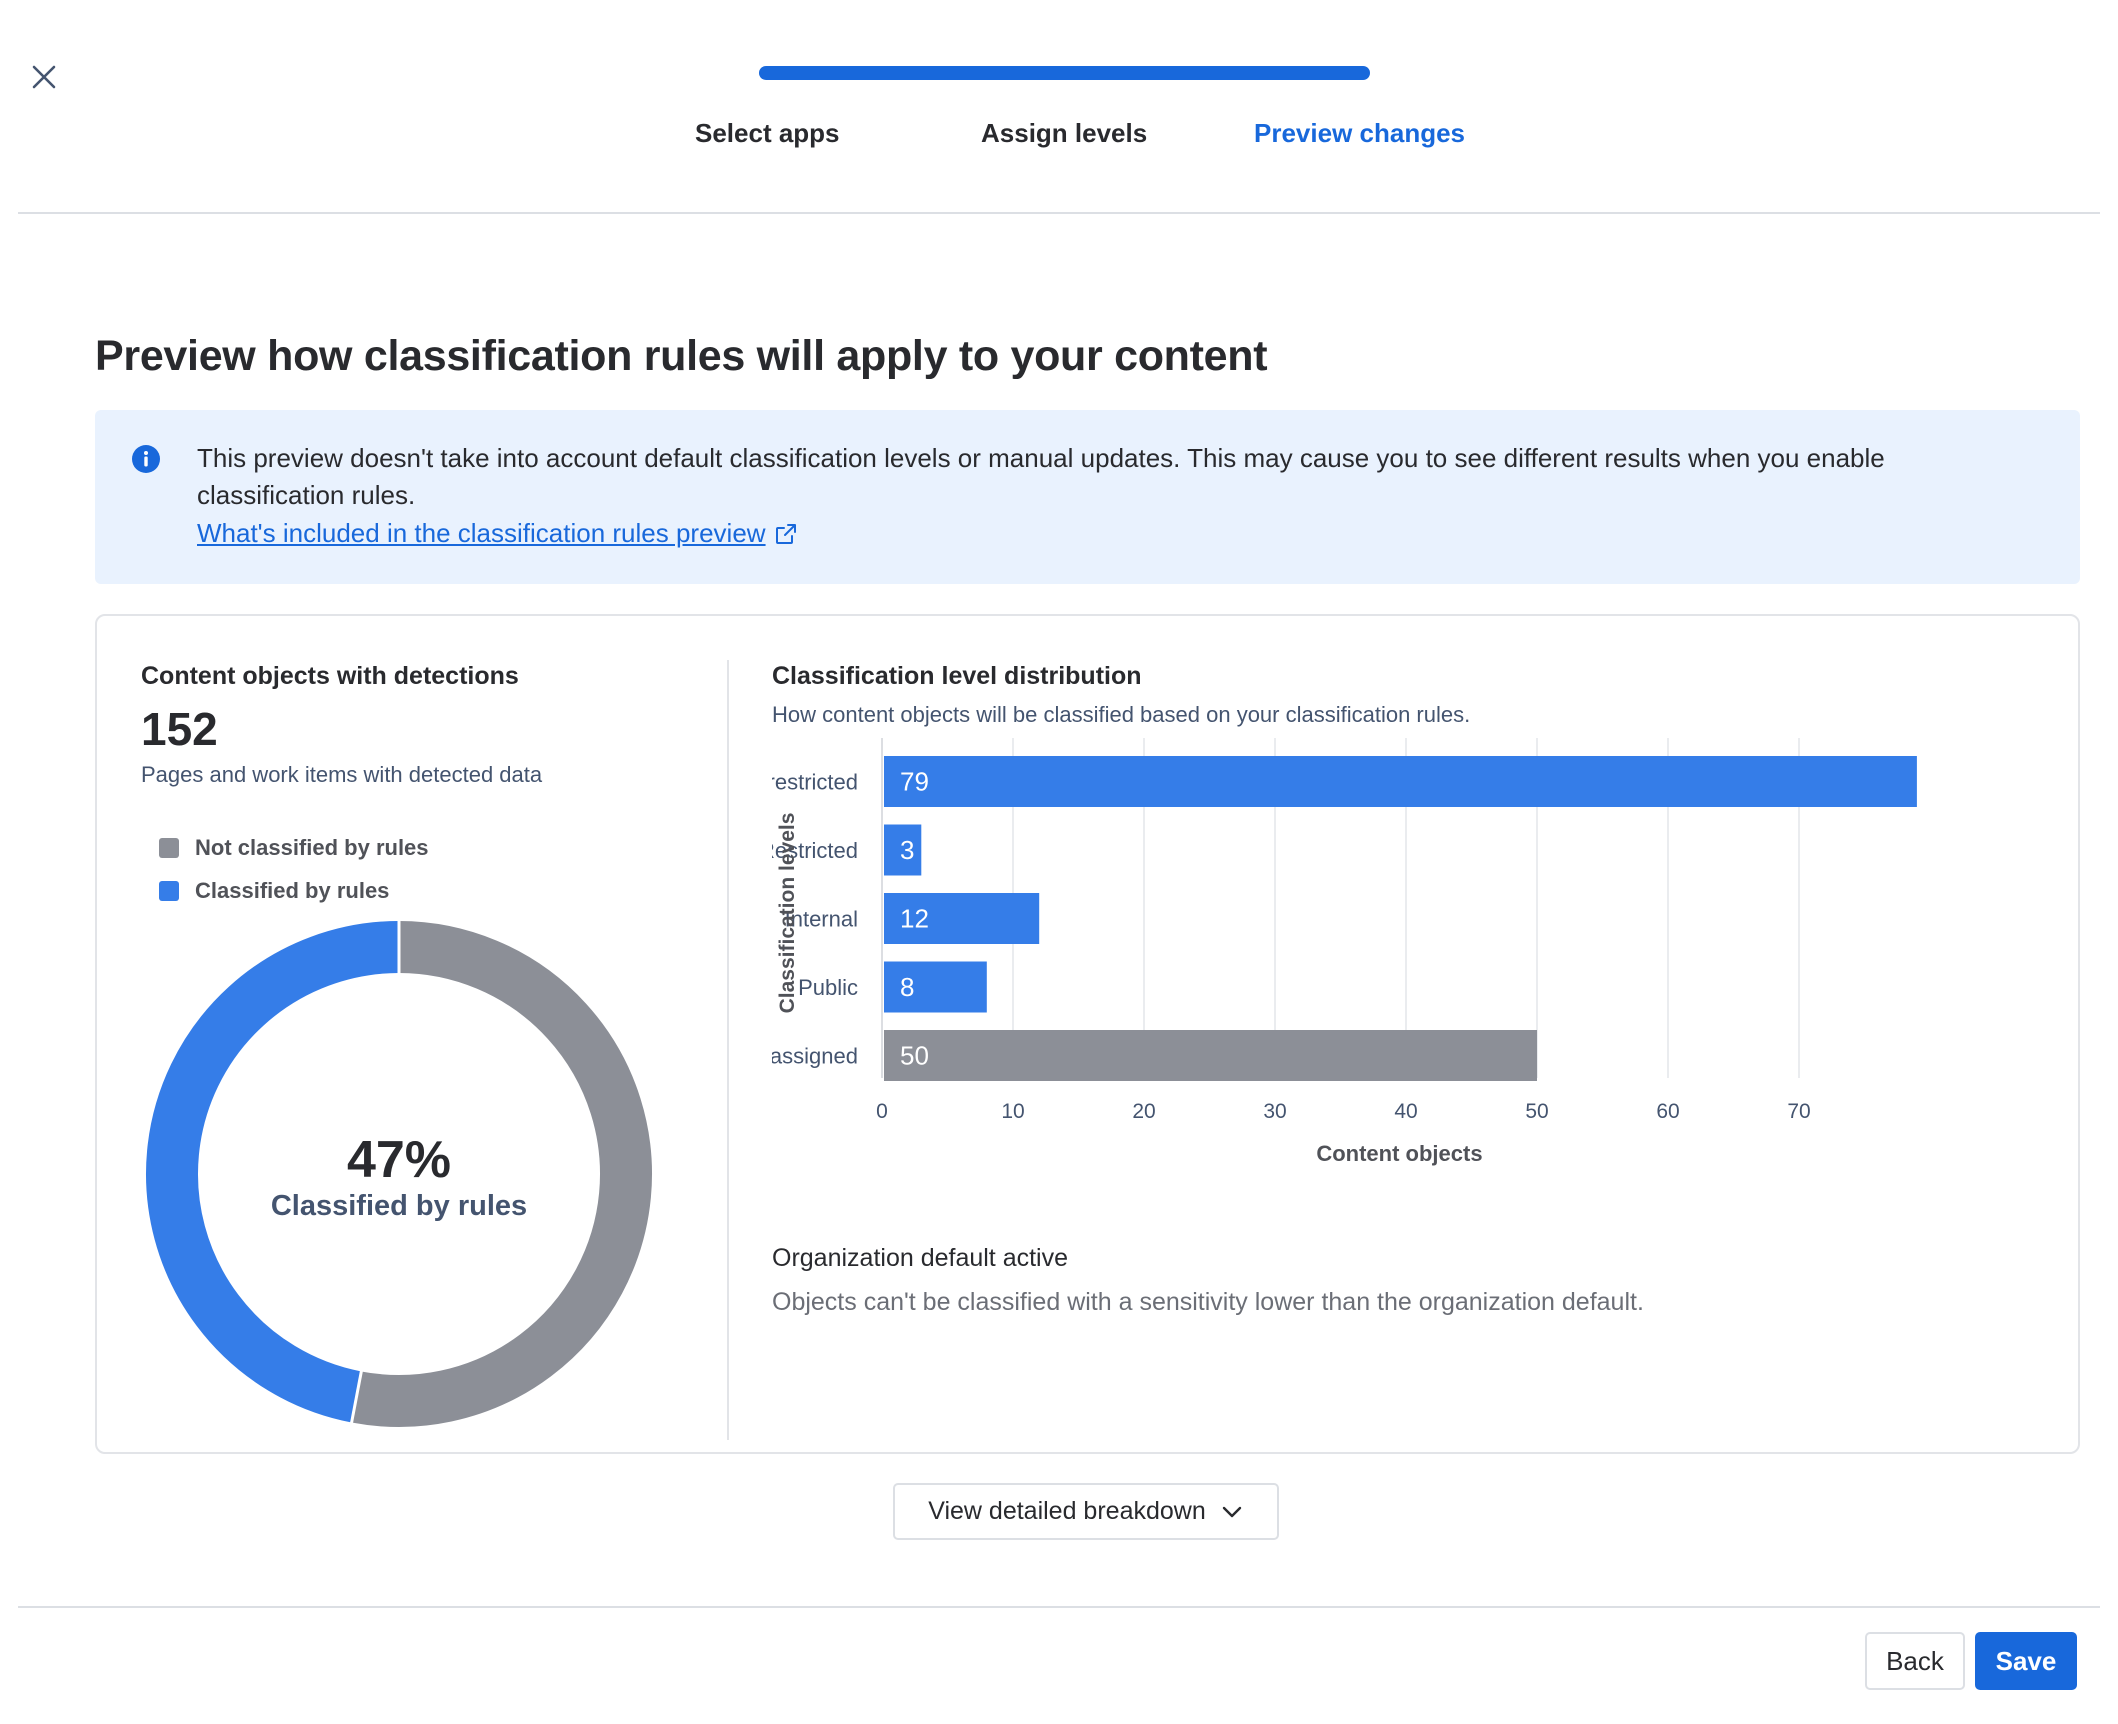 This screenshot has height=1724, width=2118. What do you see at coordinates (399, 1206) in the screenshot?
I see `donut-label: Classified by rules` at bounding box center [399, 1206].